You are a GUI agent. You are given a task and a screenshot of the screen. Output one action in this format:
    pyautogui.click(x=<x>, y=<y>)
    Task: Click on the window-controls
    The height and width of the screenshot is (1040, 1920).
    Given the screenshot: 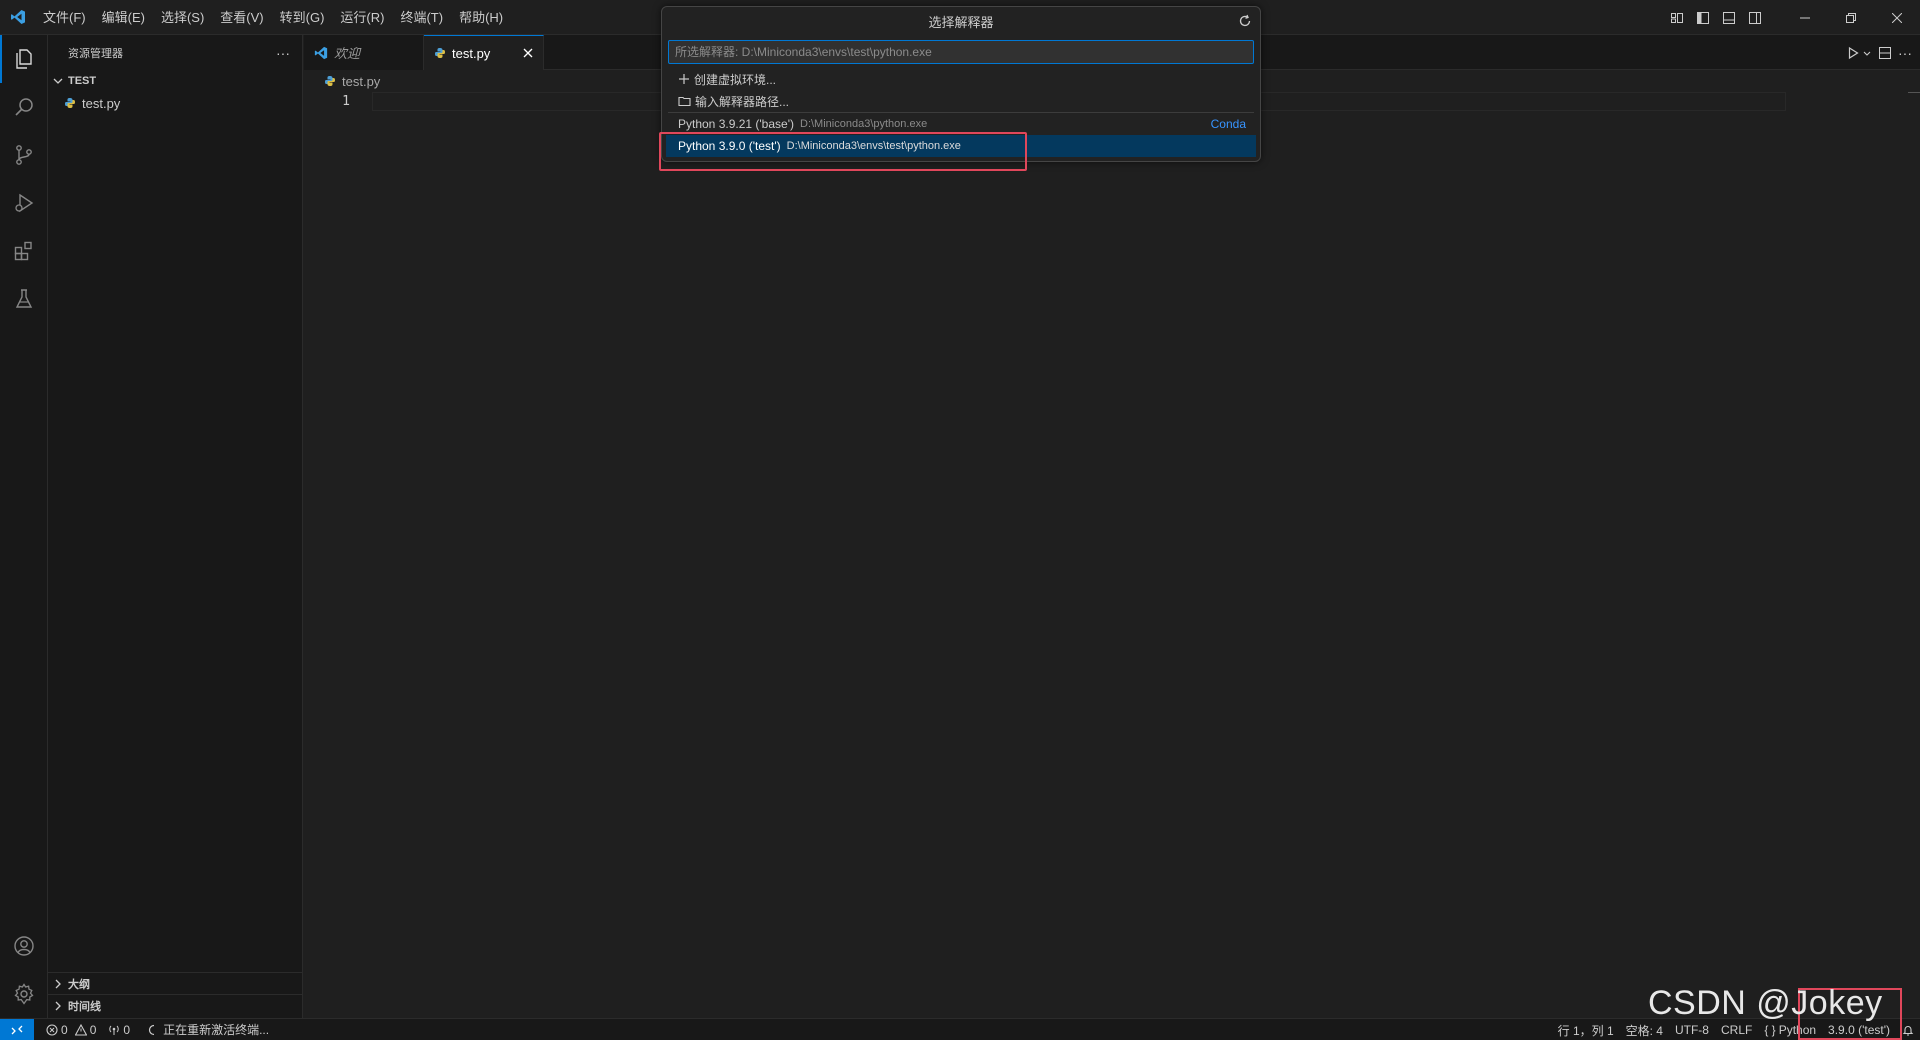 What is the action you would take?
    pyautogui.click(x=1792, y=17)
    